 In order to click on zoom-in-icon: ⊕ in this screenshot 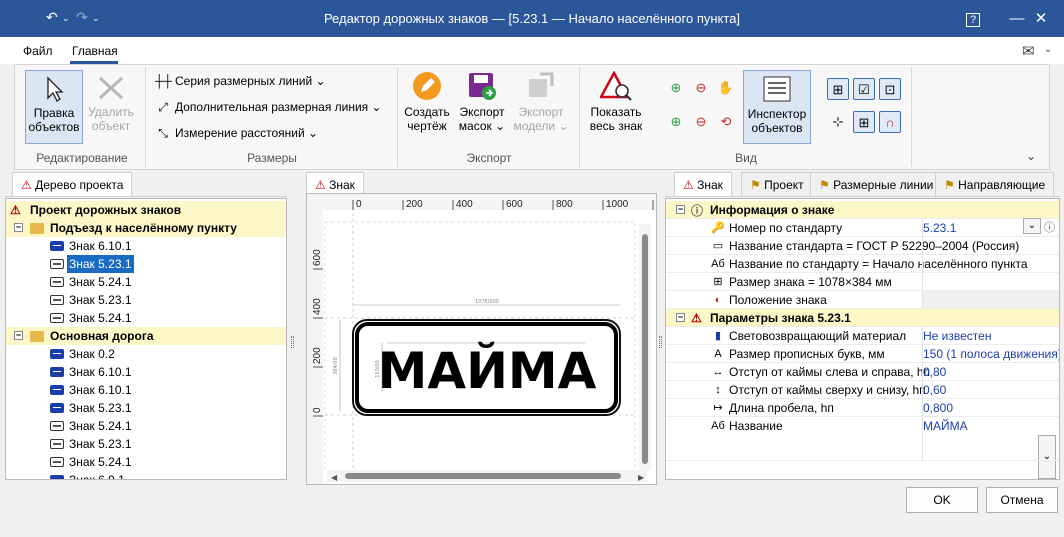, I will do `click(676, 88)`.